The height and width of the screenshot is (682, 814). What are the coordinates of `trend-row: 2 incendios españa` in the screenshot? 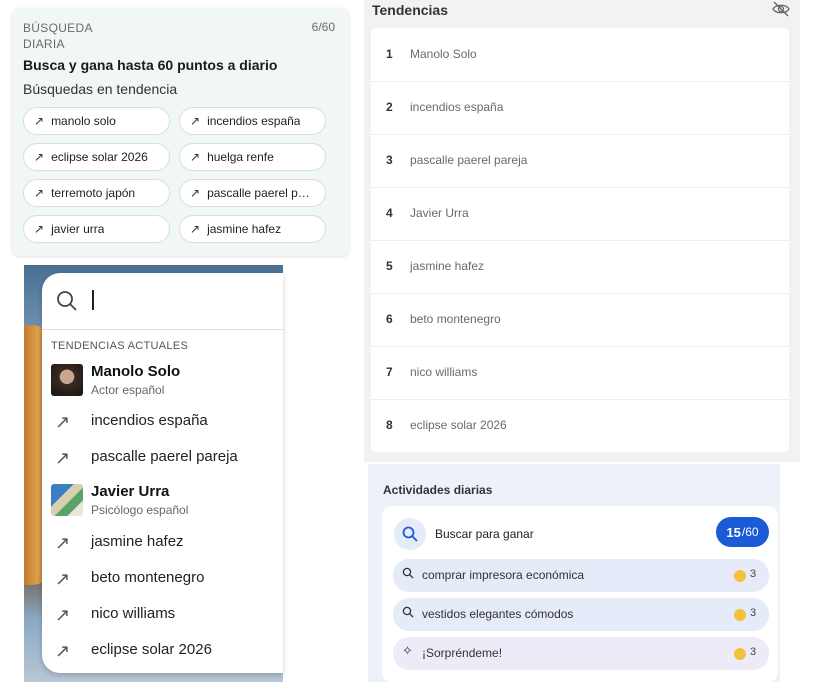 It's located at (580, 108).